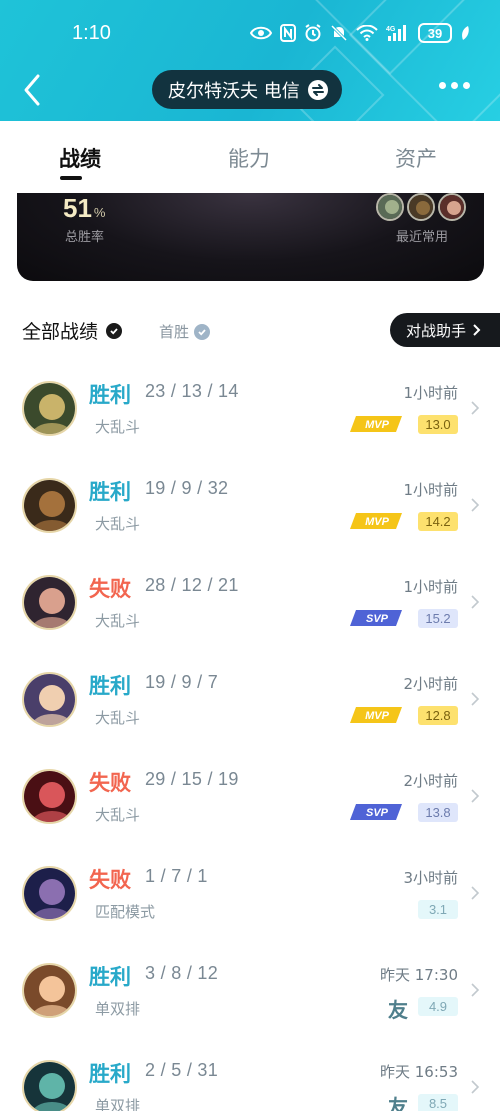  Describe the element at coordinates (187, 488) in the screenshot. I see `match-kda: 19 / 9 / 32` at that location.